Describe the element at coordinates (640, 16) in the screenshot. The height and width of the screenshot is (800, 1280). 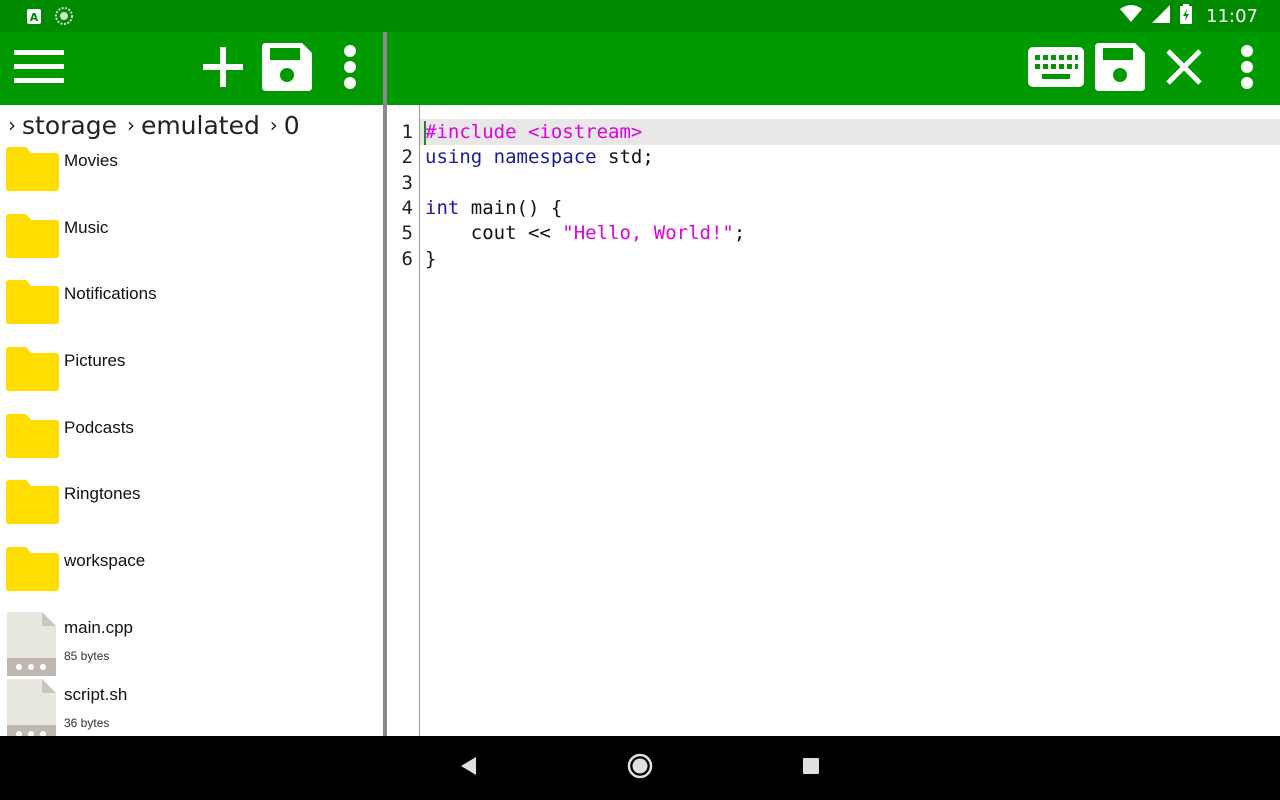
I see `status-bar: A 11:07` at that location.